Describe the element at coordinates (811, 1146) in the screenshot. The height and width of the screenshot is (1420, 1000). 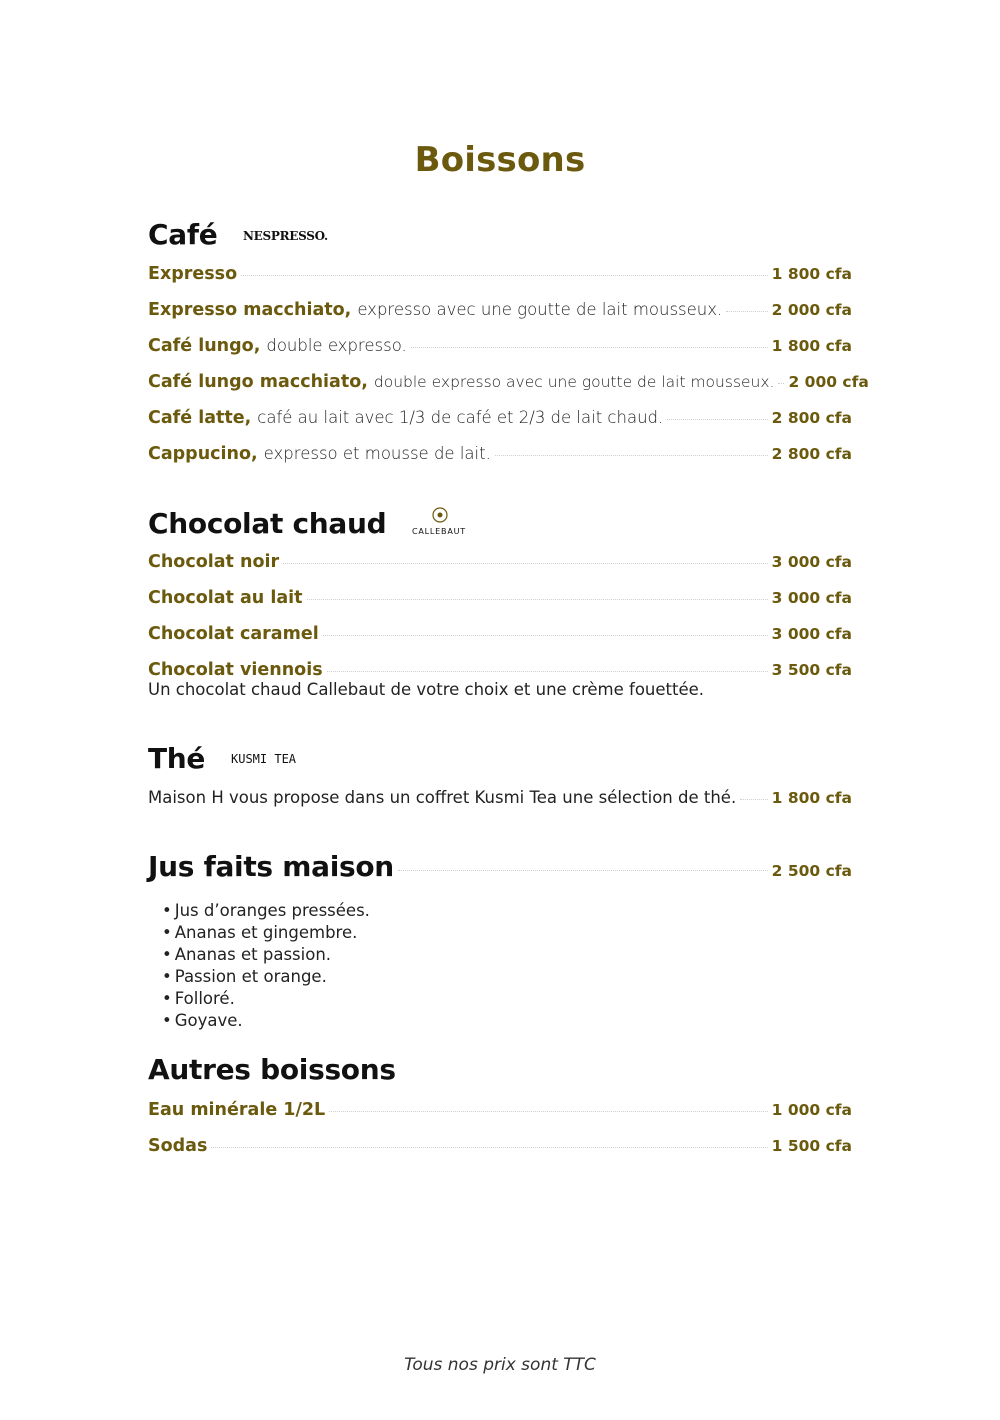
I see `item-price: 1 500 cfa` at that location.